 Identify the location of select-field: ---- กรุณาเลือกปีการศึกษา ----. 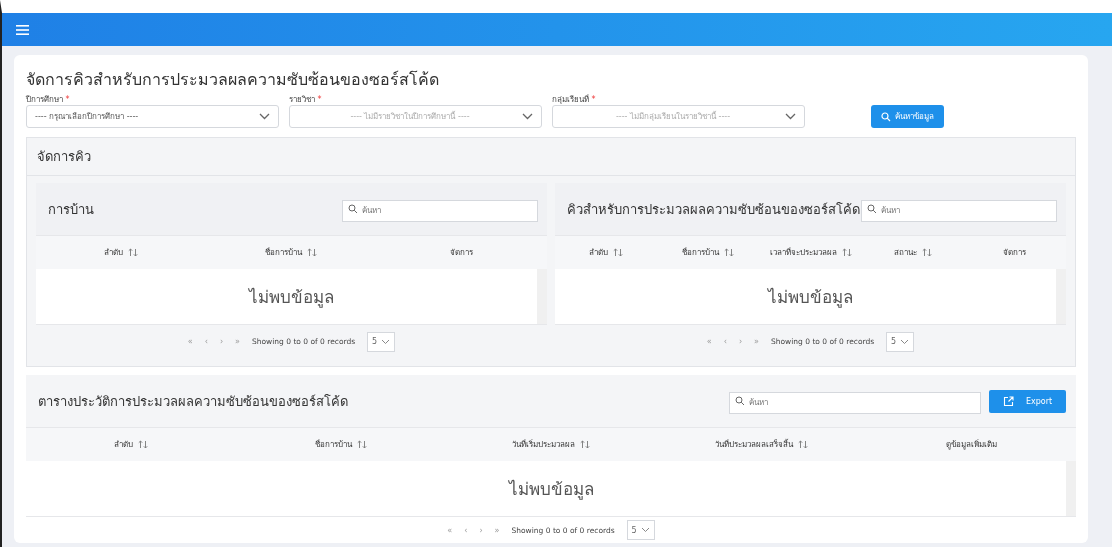
(152, 116).